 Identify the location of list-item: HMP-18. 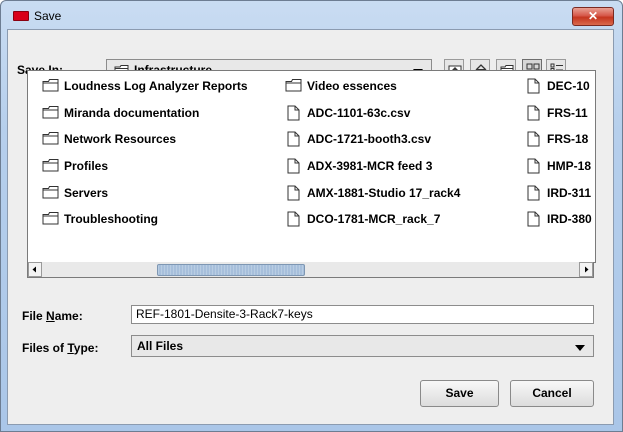
(560, 170).